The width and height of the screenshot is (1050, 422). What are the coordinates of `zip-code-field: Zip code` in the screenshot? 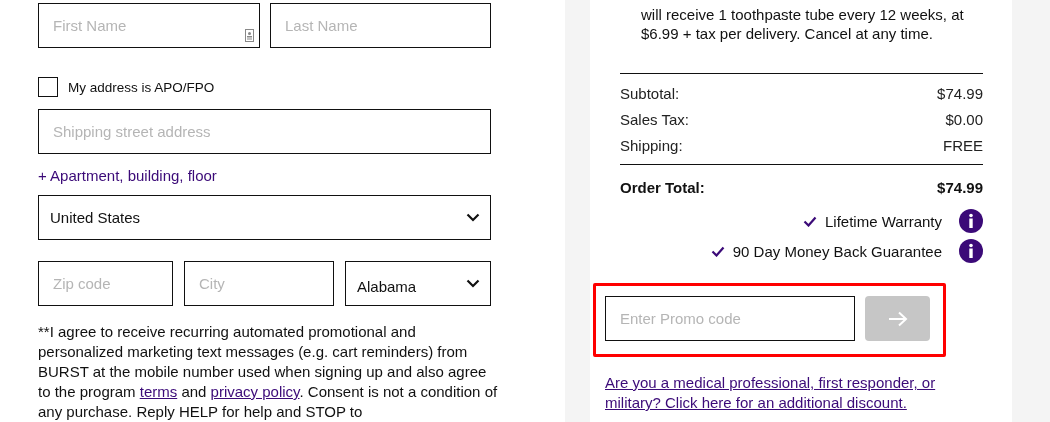 It's located at (105, 283).